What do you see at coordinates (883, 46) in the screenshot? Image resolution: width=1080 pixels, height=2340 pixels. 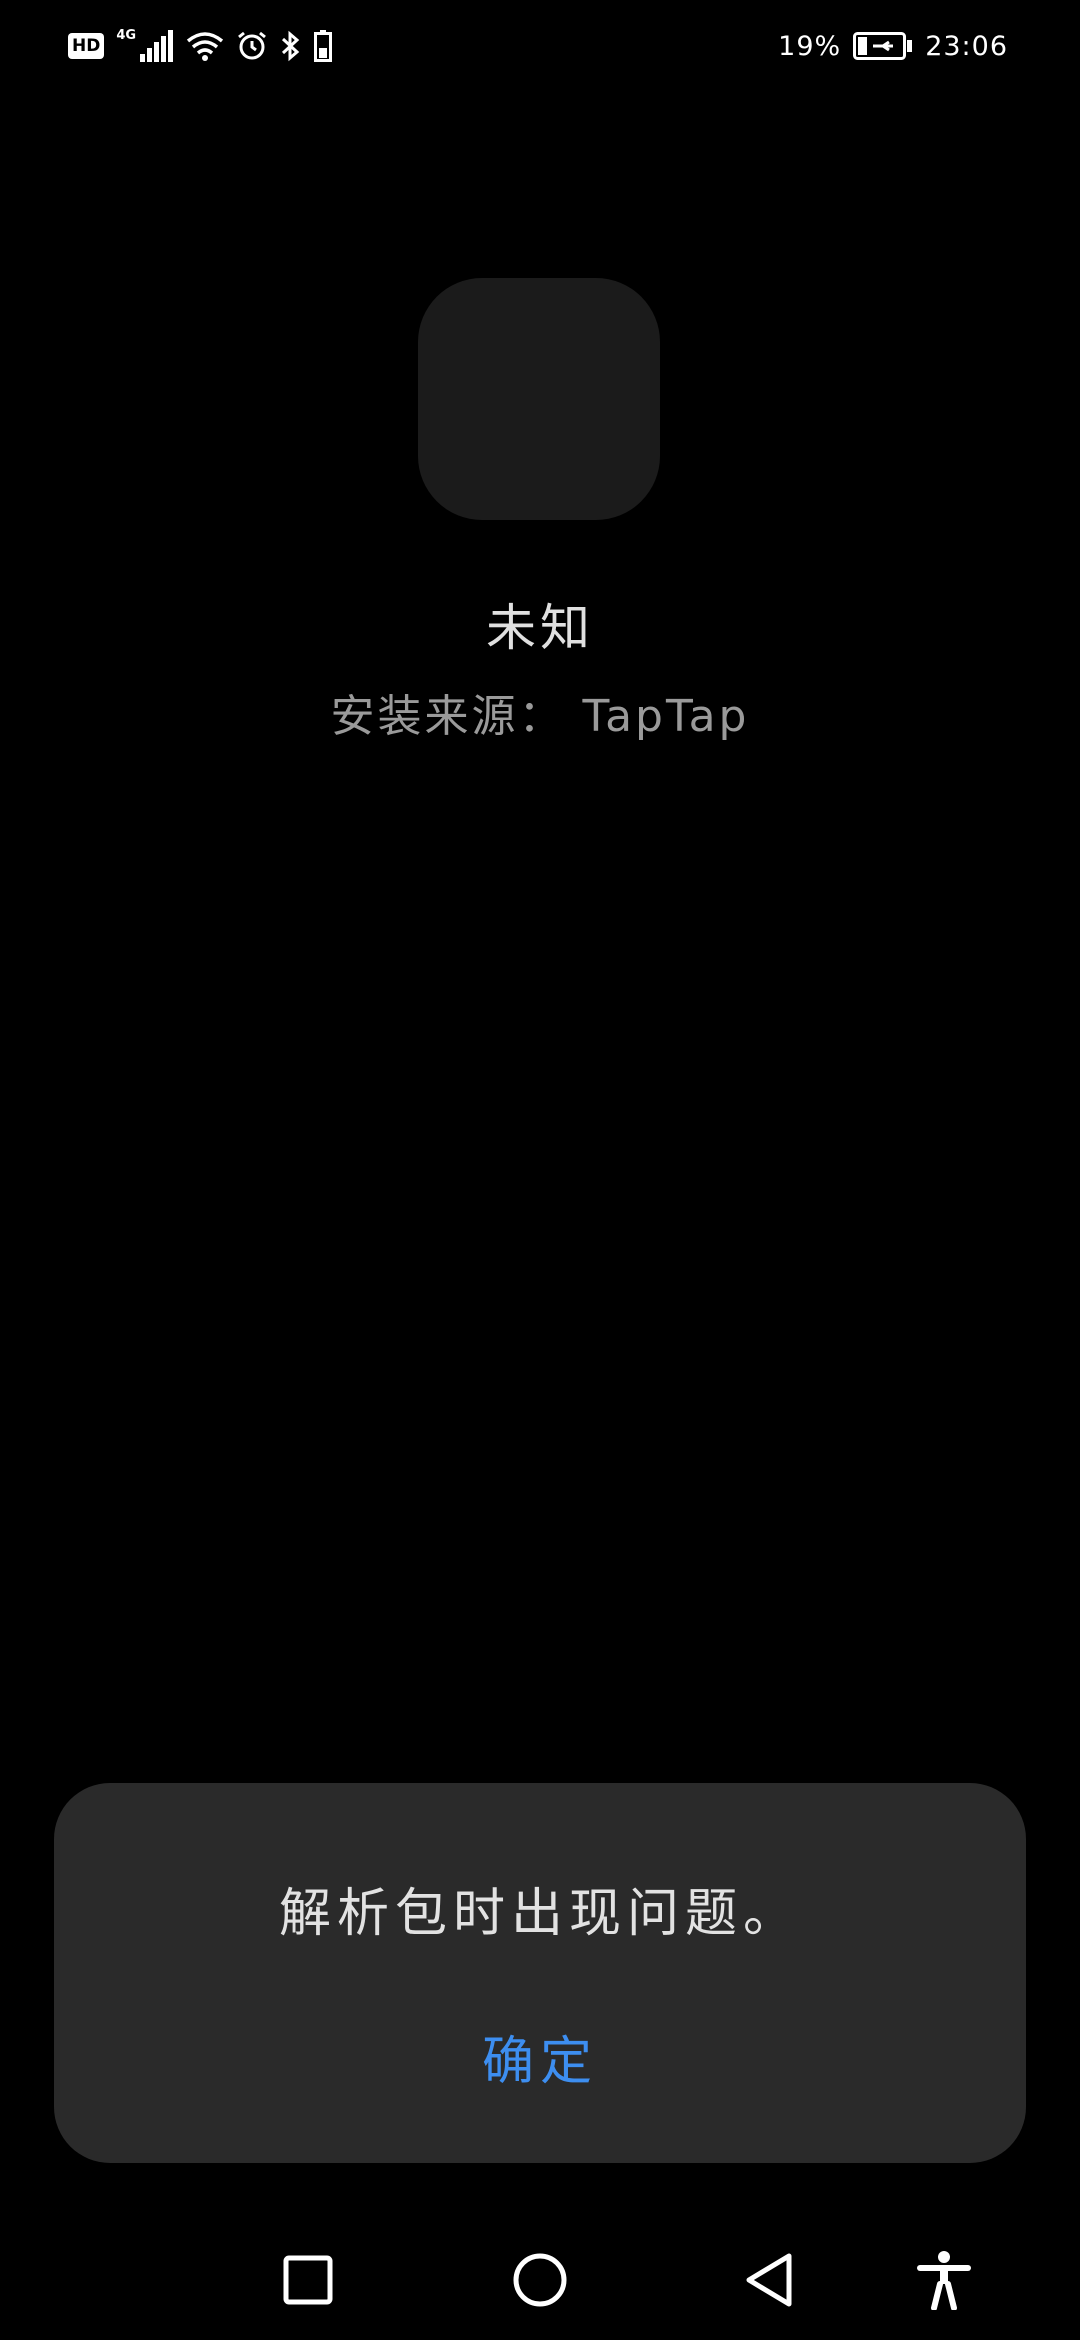 I see `battery-charging-icon` at bounding box center [883, 46].